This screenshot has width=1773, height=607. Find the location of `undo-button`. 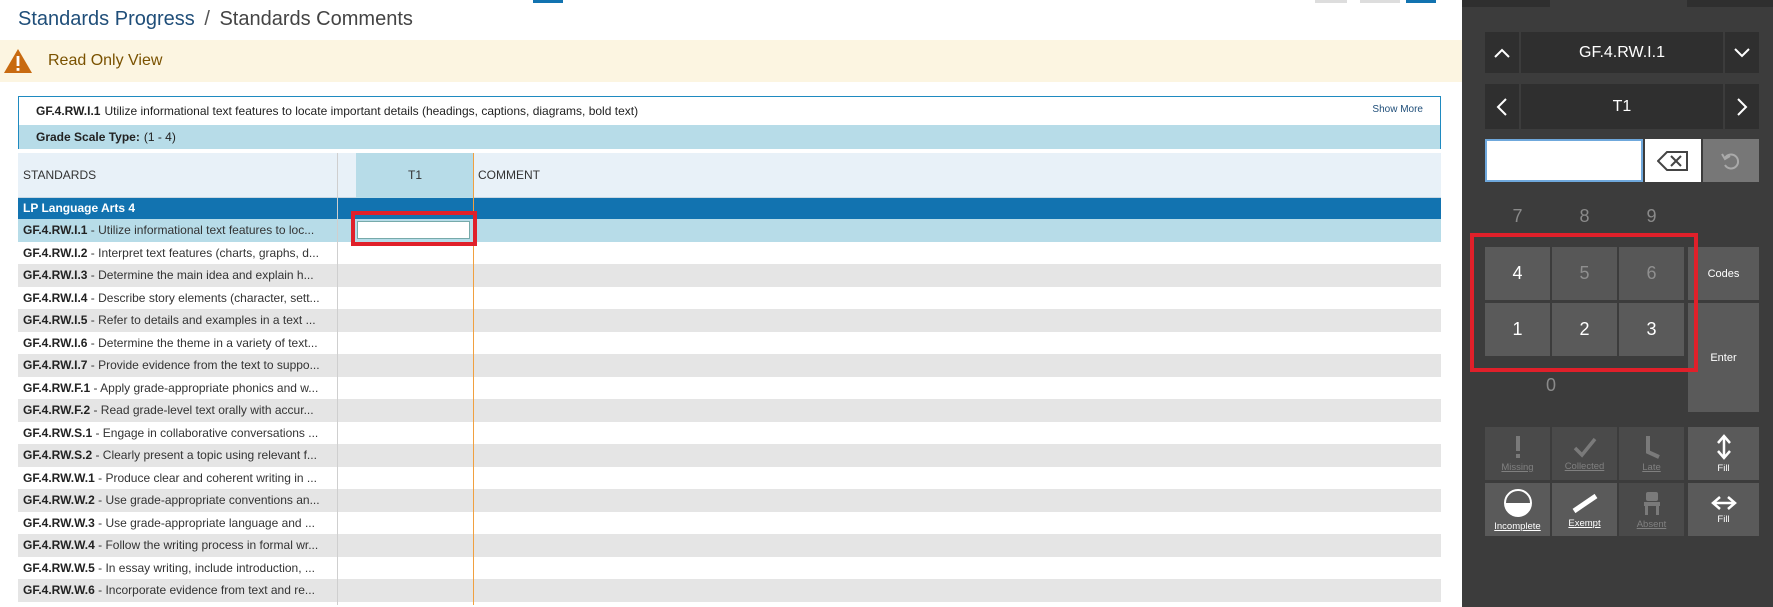

undo-button is located at coordinates (1731, 160).